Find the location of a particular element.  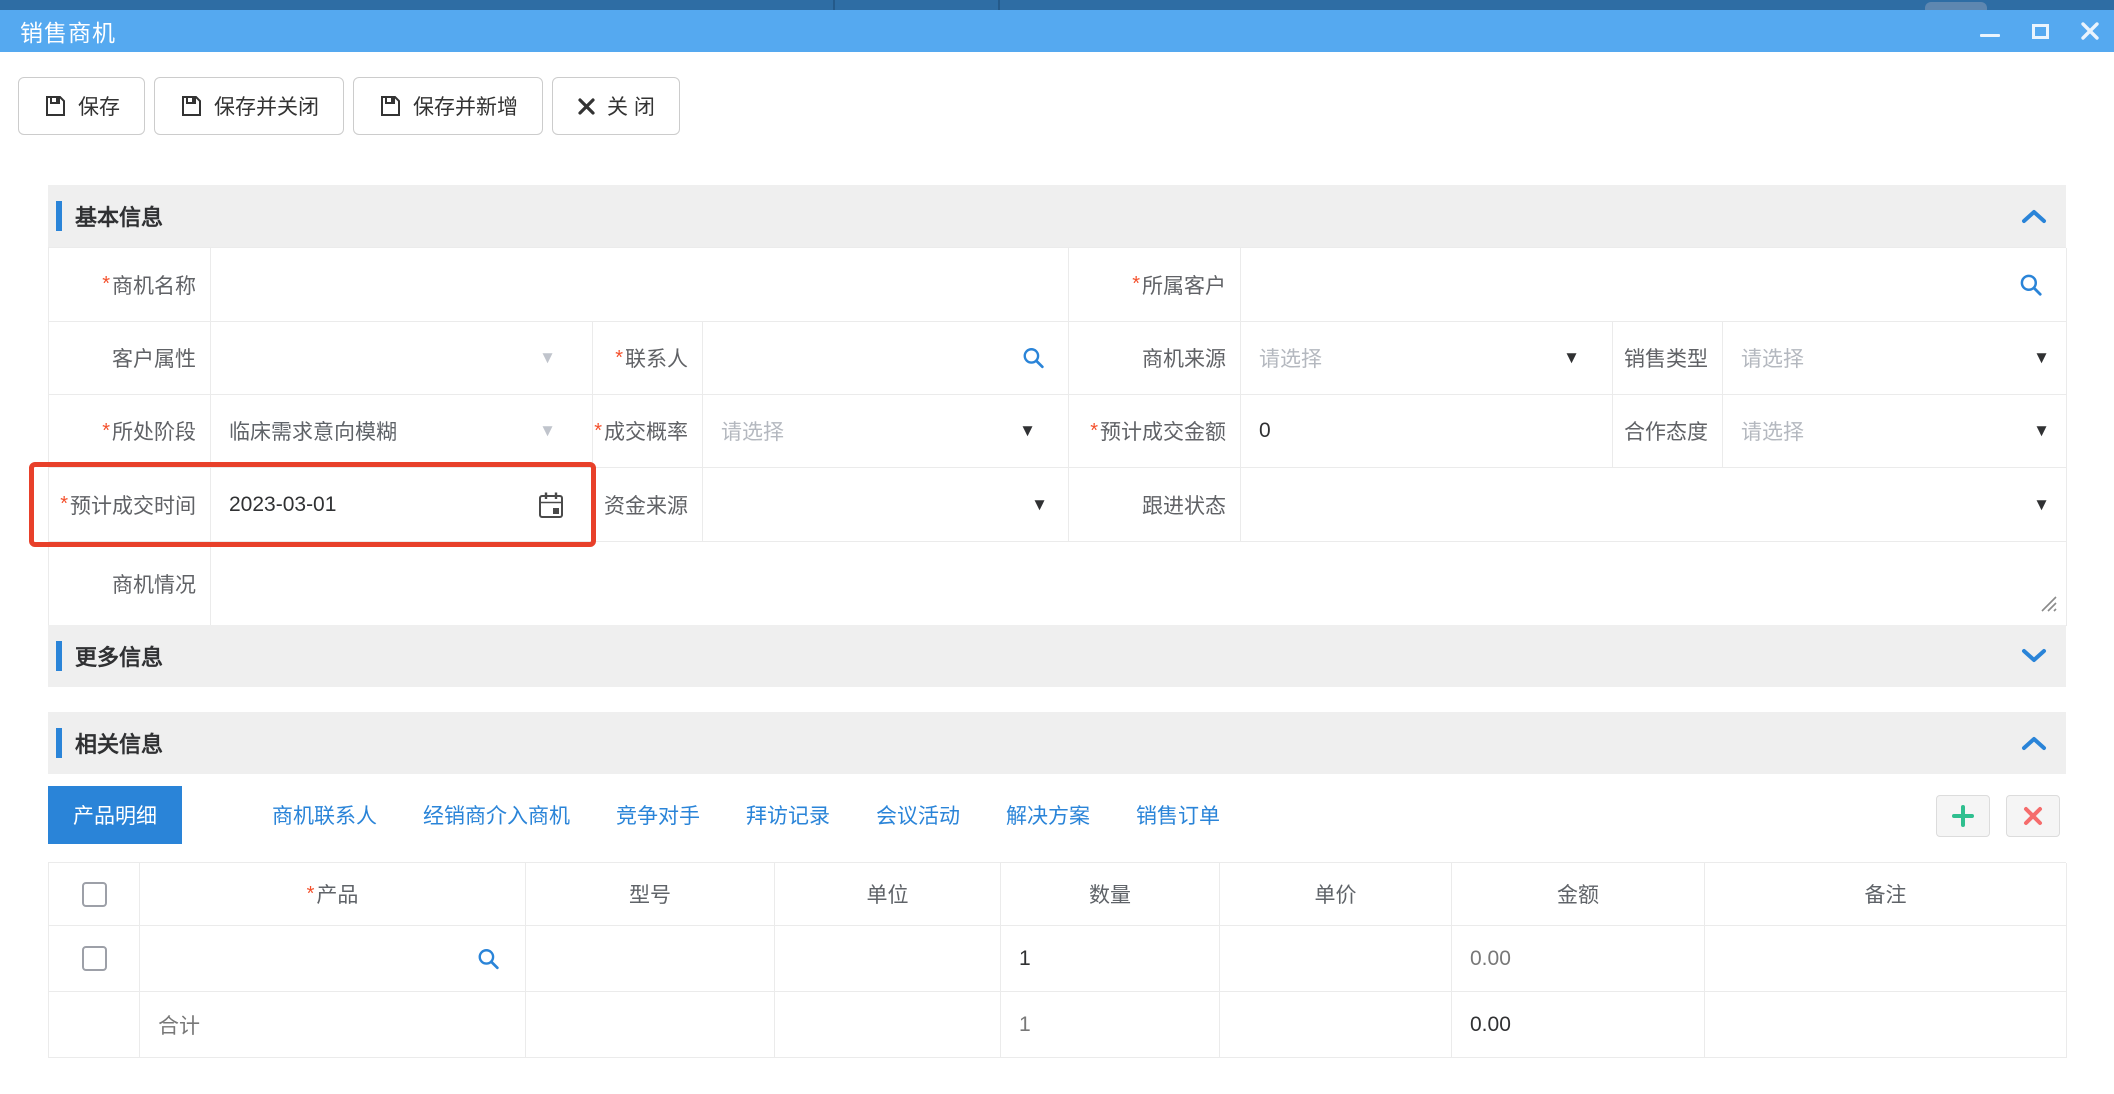

cell-qty: 1 is located at coordinates (1110, 959).